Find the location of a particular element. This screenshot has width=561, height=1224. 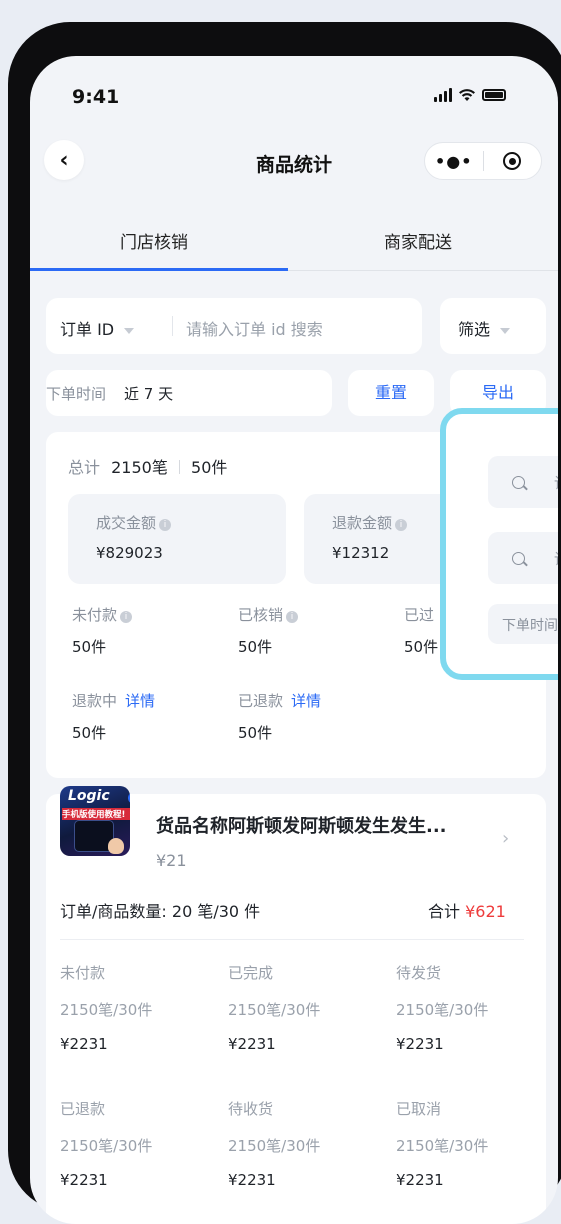

search-bar: 订单 ID 请输入订单 id 搜索 is located at coordinates (234, 326).